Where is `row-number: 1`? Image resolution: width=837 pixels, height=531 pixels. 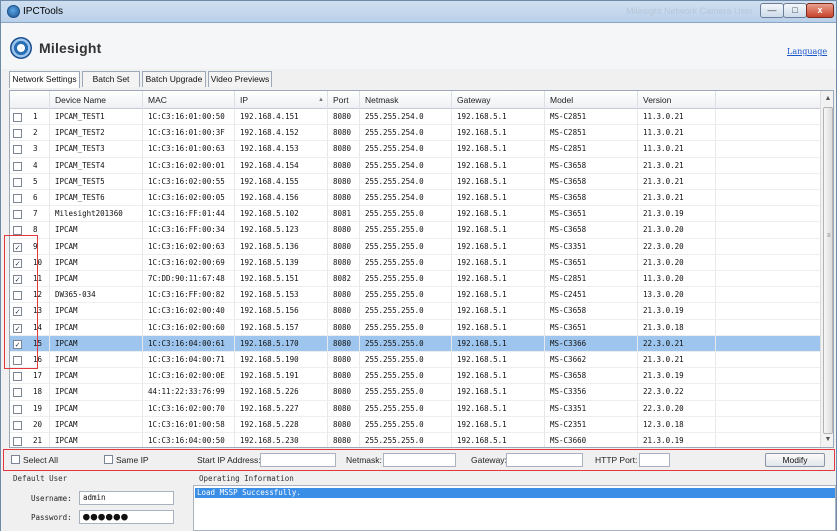
row-number: 1 is located at coordinates (39, 117).